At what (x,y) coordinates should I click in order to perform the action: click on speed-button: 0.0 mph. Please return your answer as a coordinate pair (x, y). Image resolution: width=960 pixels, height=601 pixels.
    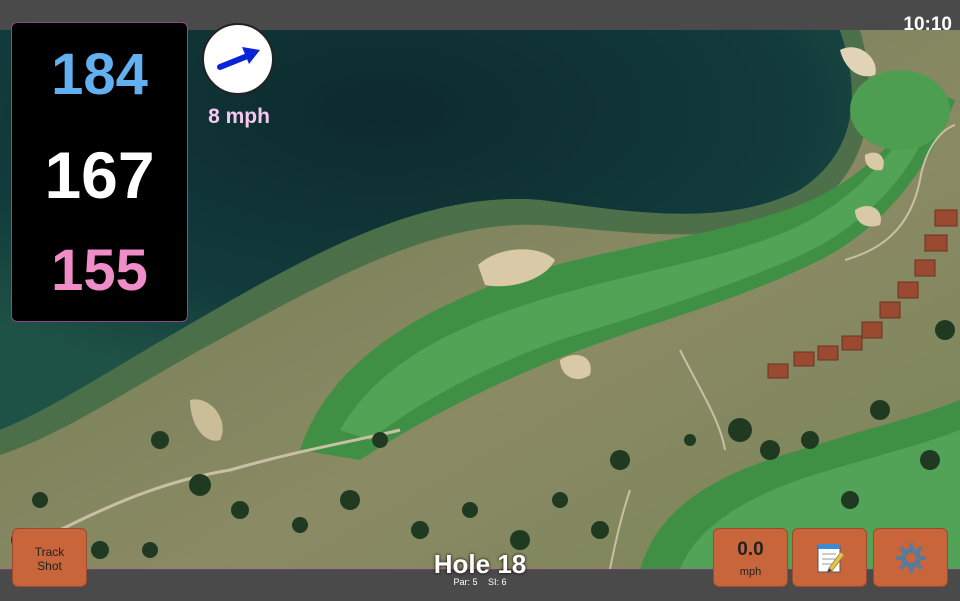
    Looking at the image, I should click on (750, 557).